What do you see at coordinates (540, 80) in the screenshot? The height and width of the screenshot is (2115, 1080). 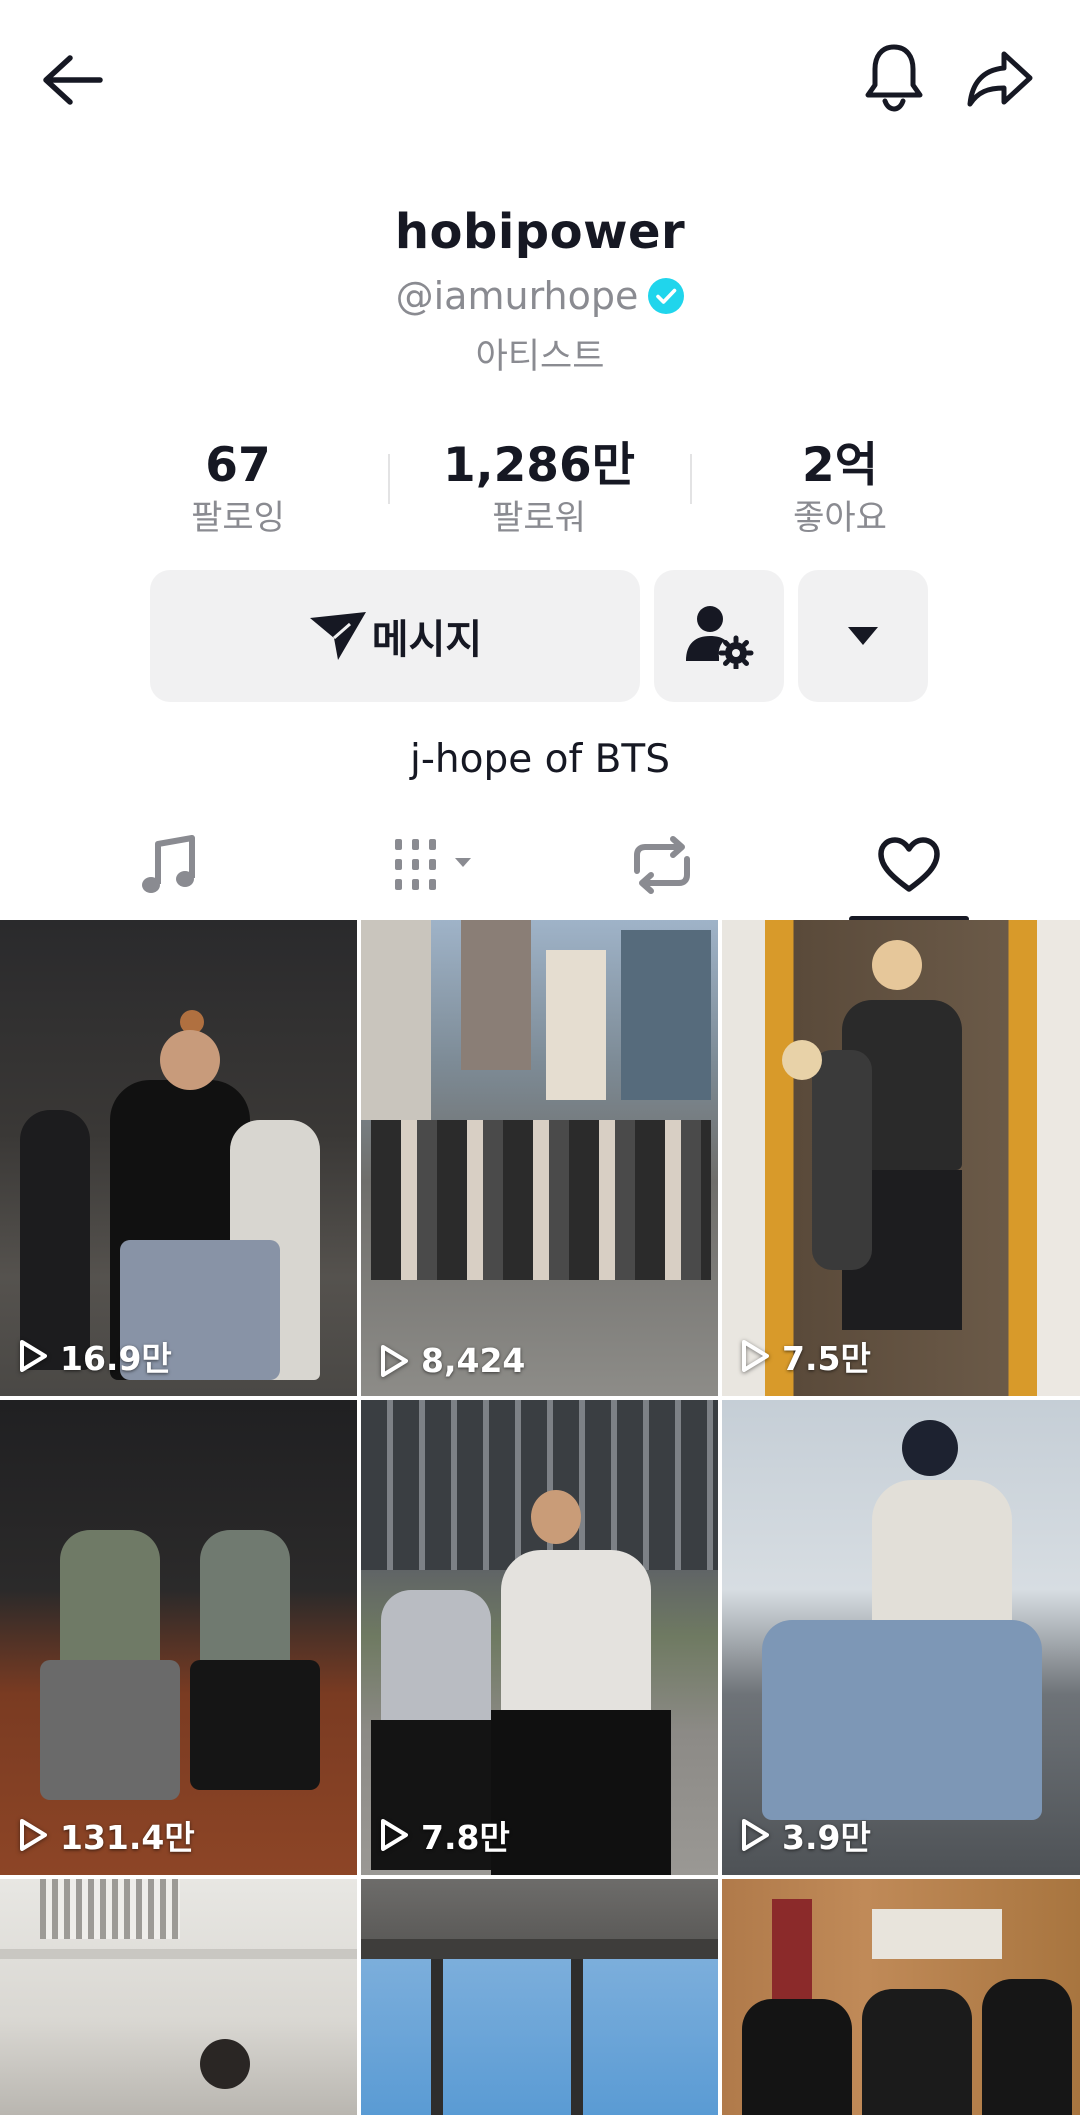 I see `top-bar` at bounding box center [540, 80].